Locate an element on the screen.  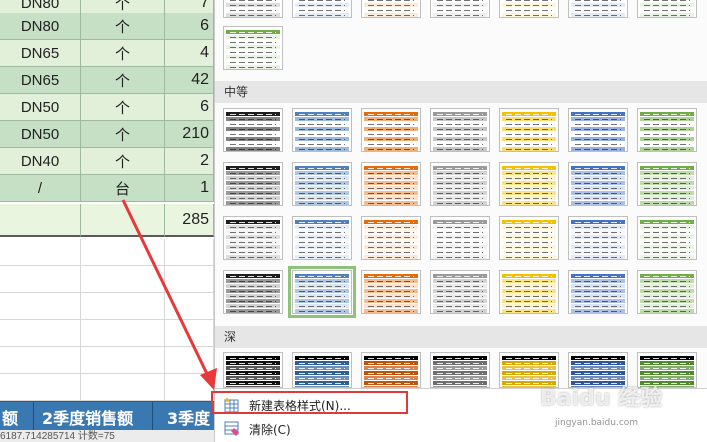
cell-b: 台 is located at coordinates (123, 188).